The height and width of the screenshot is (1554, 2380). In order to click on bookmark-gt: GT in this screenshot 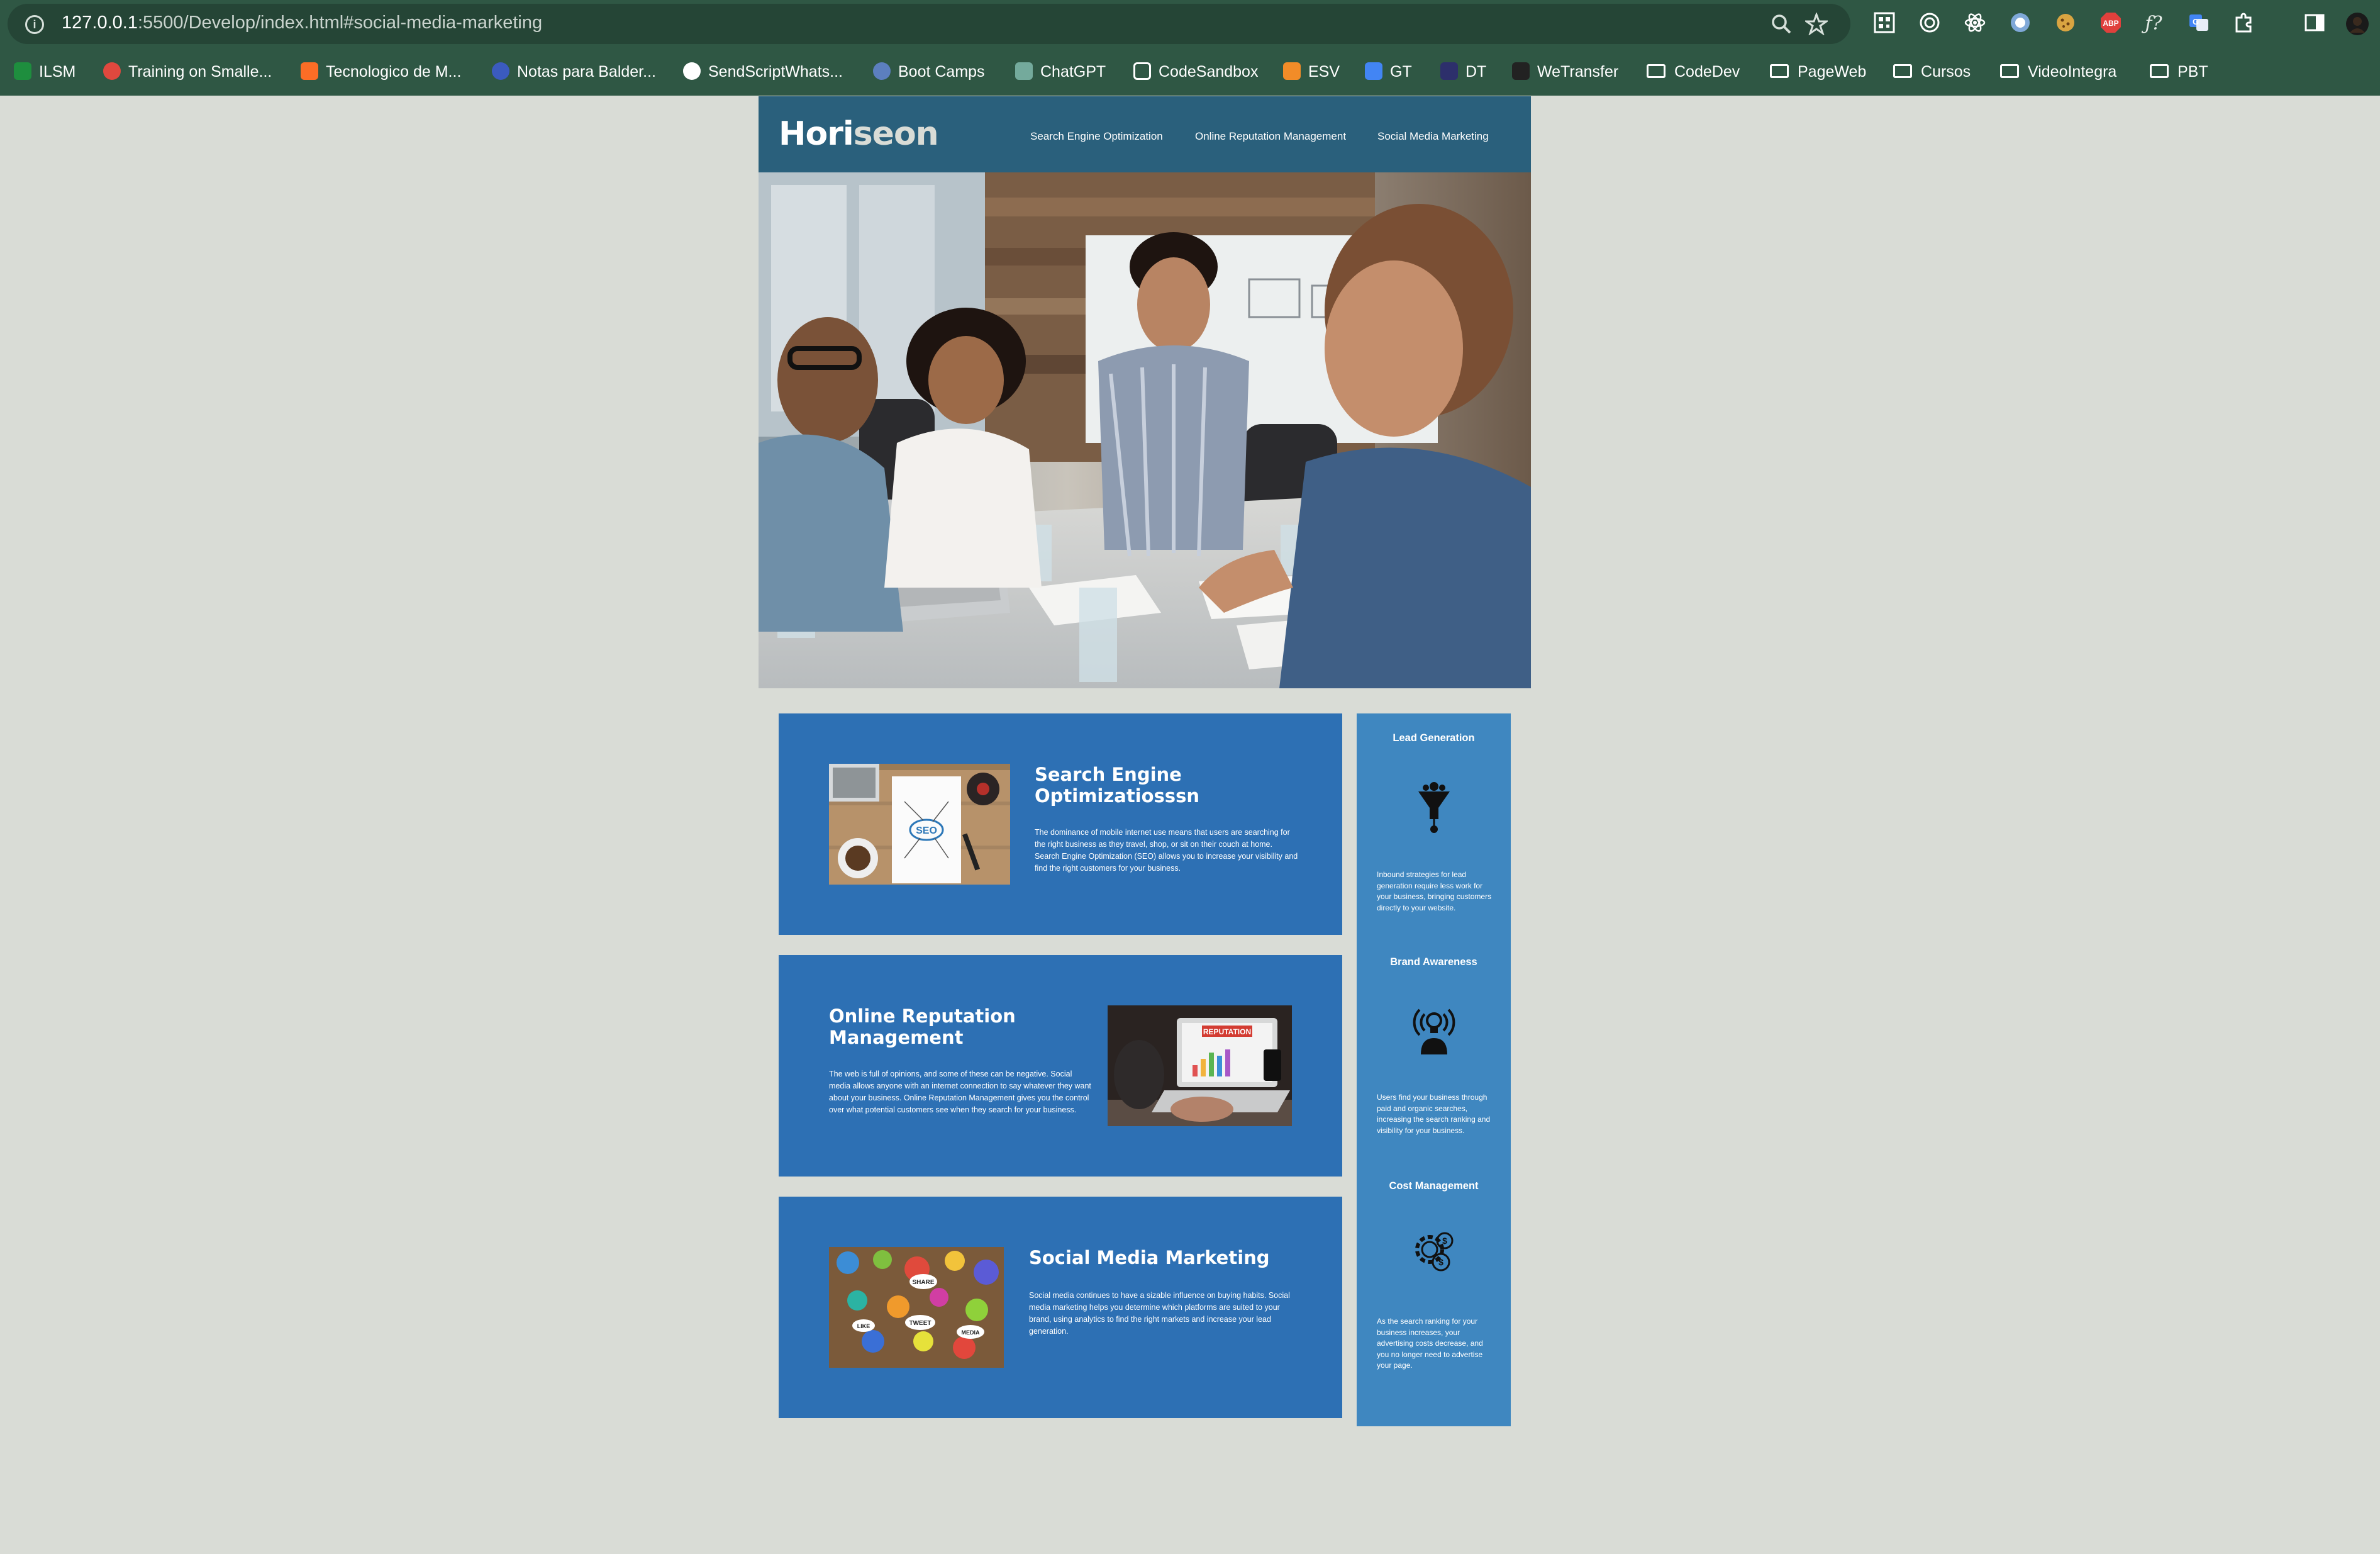, I will do `click(1388, 71)`.